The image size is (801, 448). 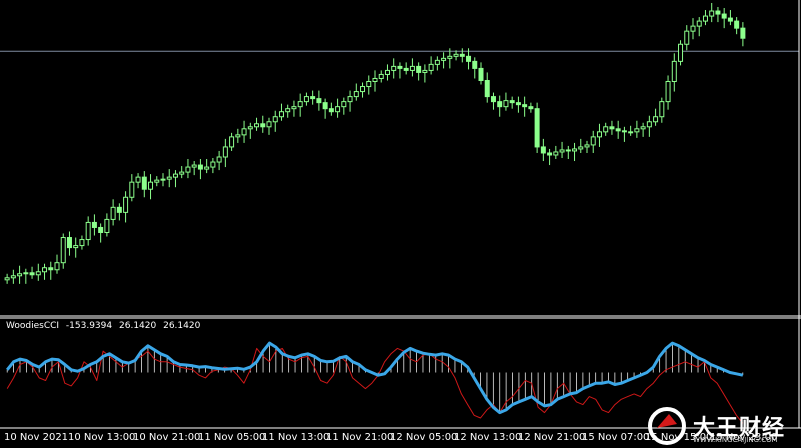 What do you see at coordinates (552, 437) in the screenshot?
I see `time-axis-label: 12 Nov 21:00` at bounding box center [552, 437].